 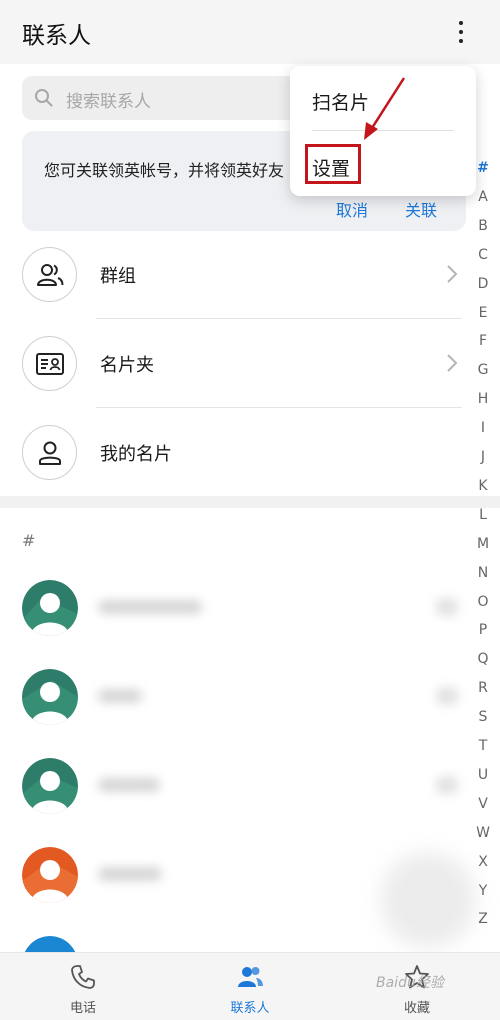 What do you see at coordinates (483, 226) in the screenshot?
I see `alphabet-index-letter: B` at bounding box center [483, 226].